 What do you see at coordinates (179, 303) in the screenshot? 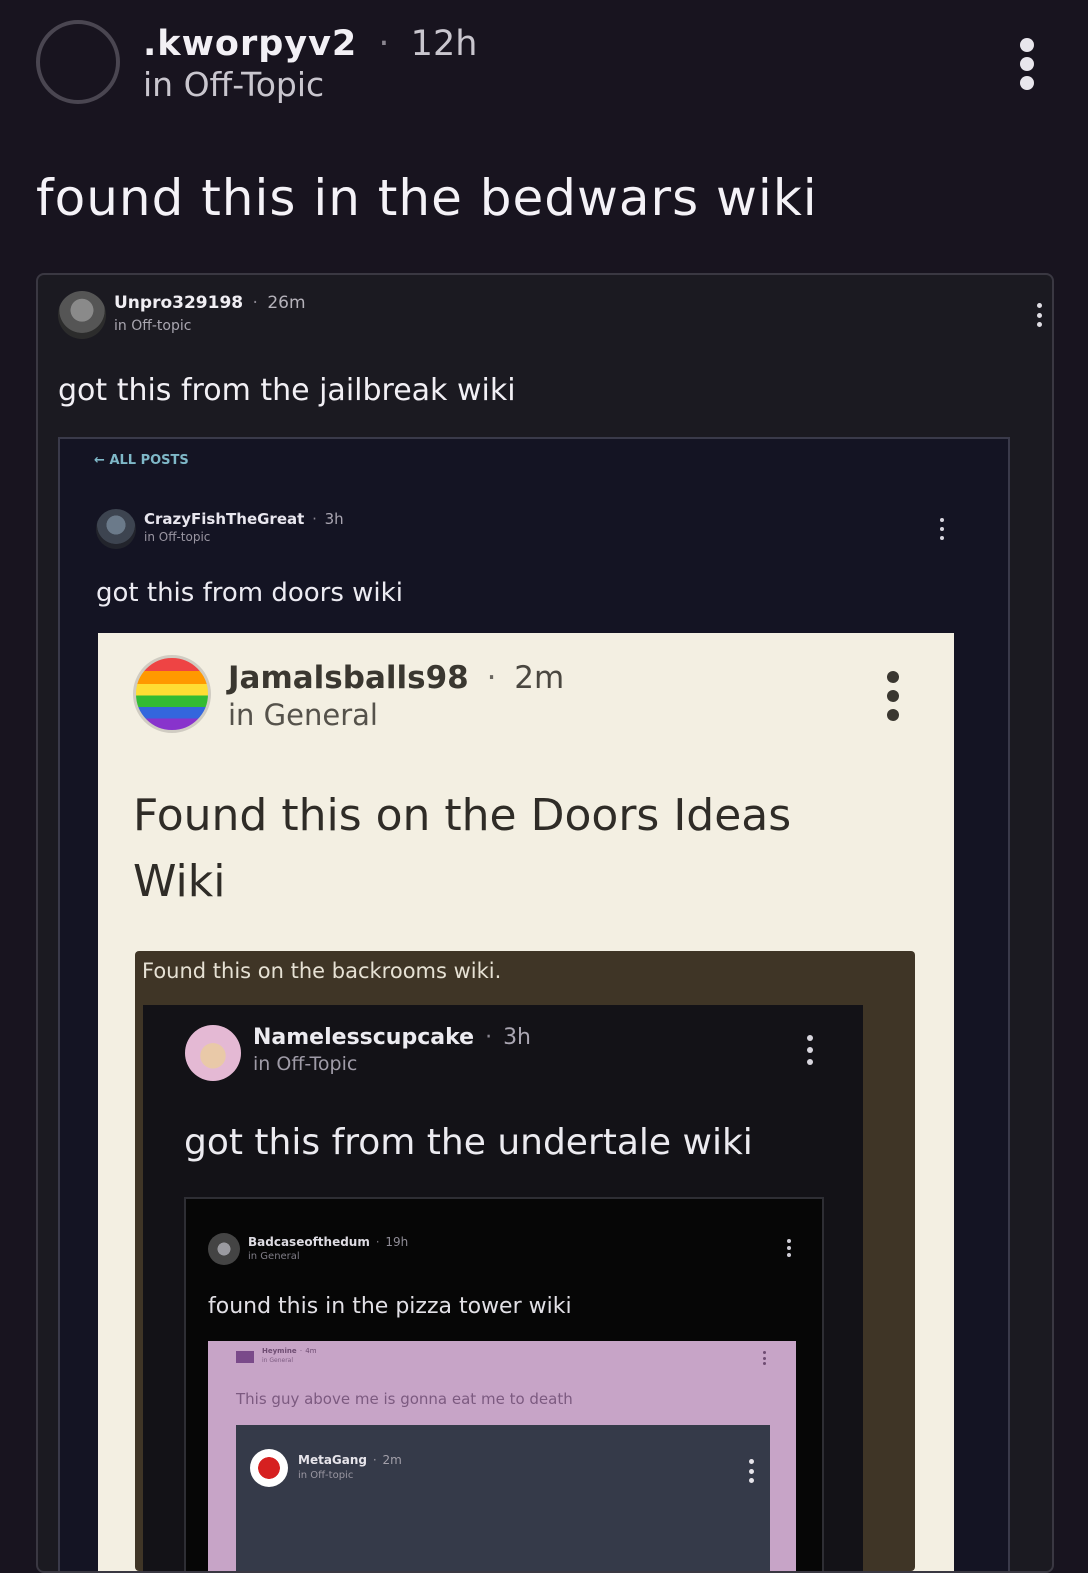
I see `username: Unpro329198` at bounding box center [179, 303].